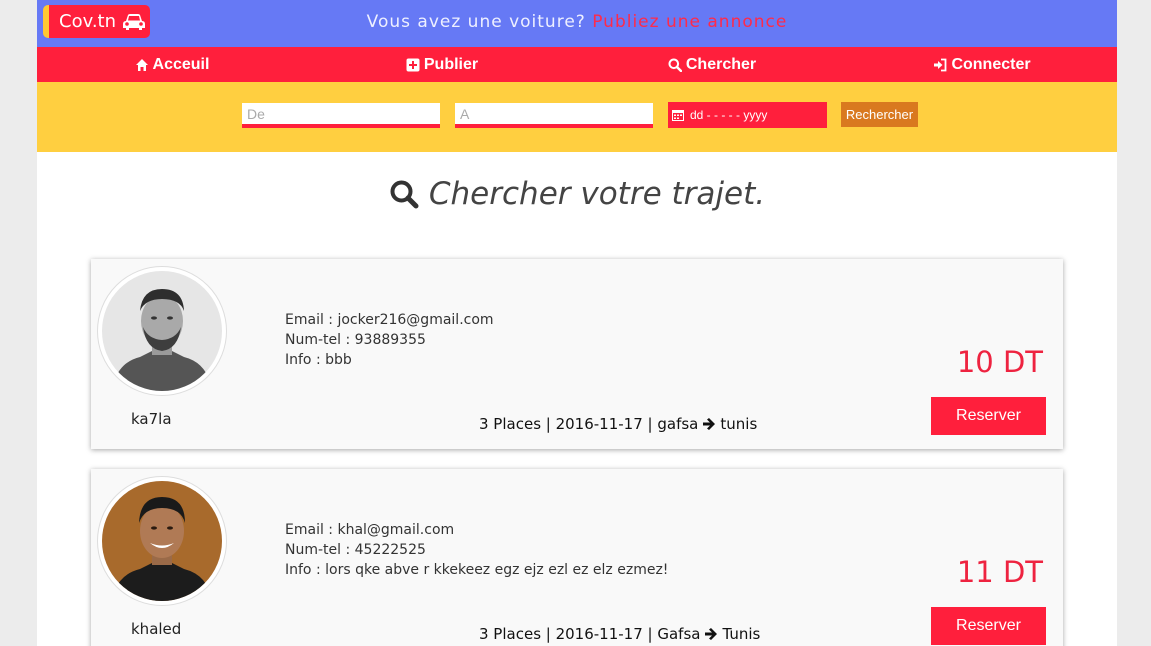 This screenshot has height=646, width=1151. I want to click on phone-line: Num-tel : 45222525, so click(355, 550).